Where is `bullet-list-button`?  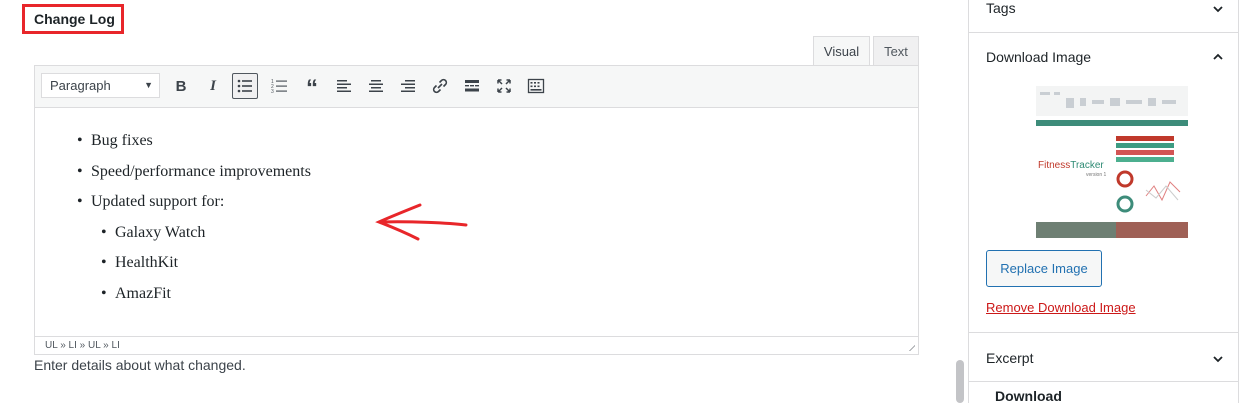
bullet-list-button is located at coordinates (245, 86).